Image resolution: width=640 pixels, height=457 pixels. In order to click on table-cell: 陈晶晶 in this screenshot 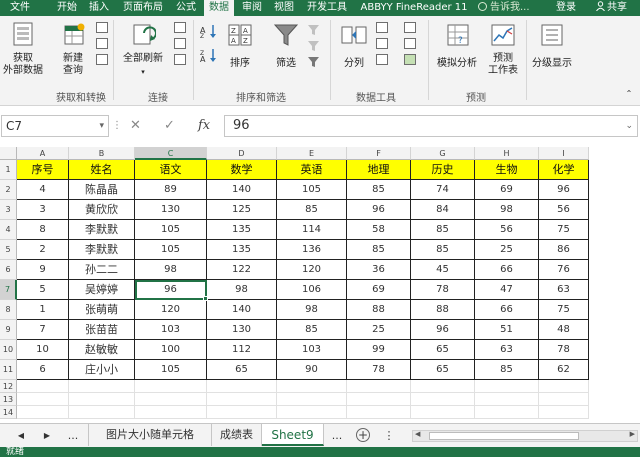, I will do `click(102, 190)`.